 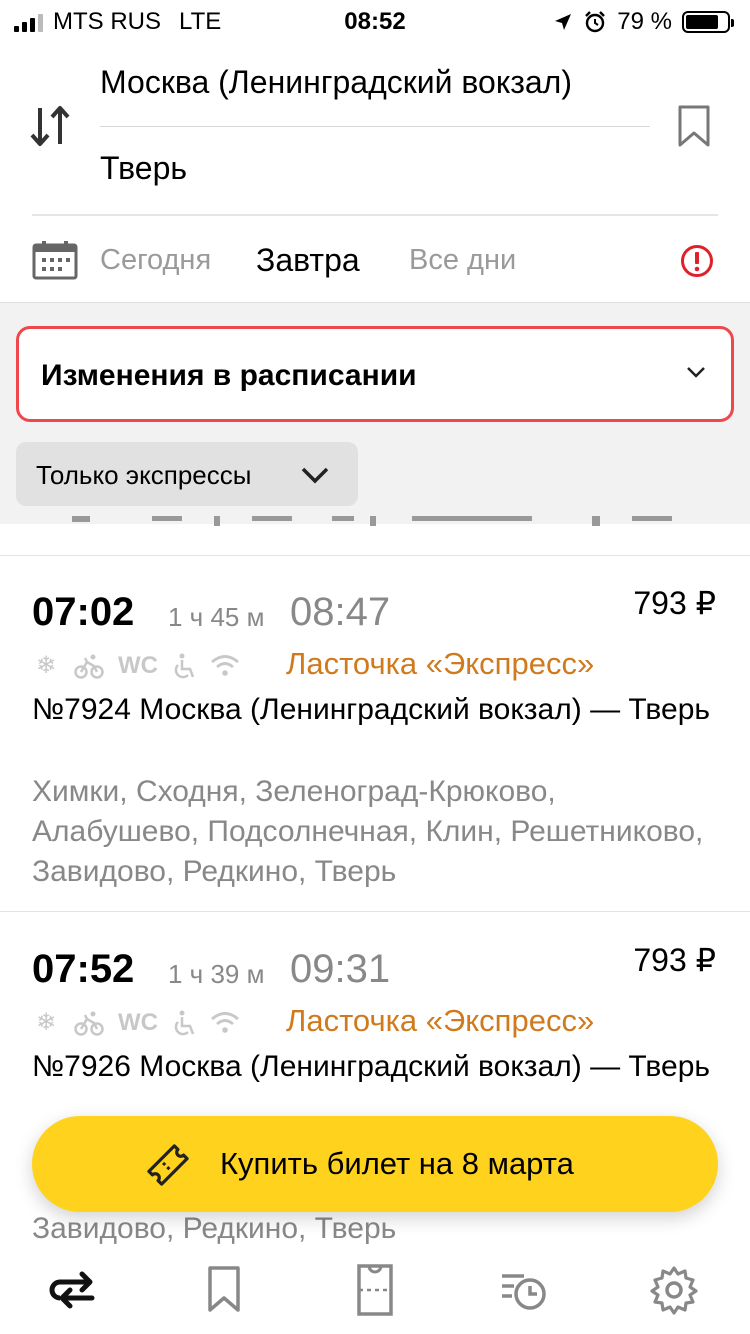 What do you see at coordinates (214, 1228) in the screenshot?
I see `train-stops: Завидово, Редкино, Тверь` at bounding box center [214, 1228].